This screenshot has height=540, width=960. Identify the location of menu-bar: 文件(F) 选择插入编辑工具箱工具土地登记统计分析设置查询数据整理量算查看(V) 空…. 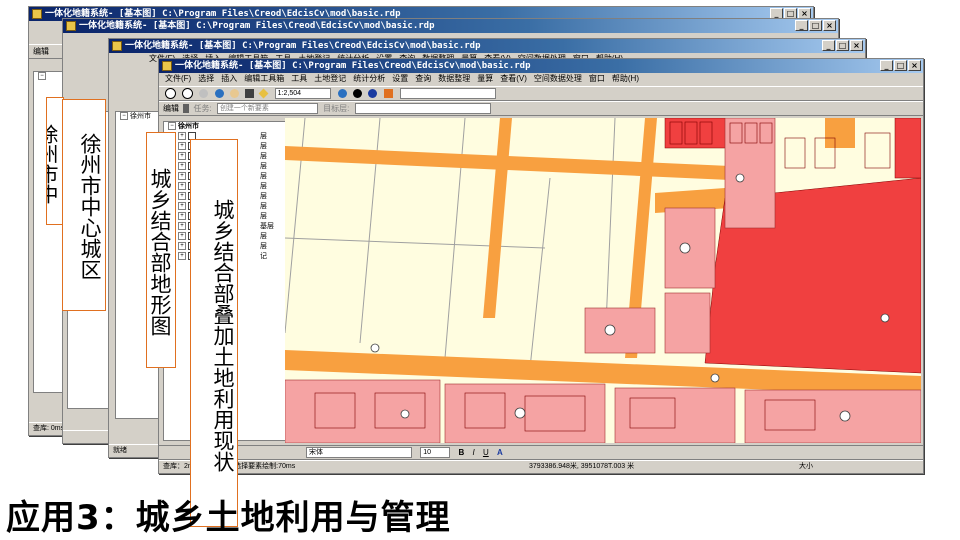
(541, 79).